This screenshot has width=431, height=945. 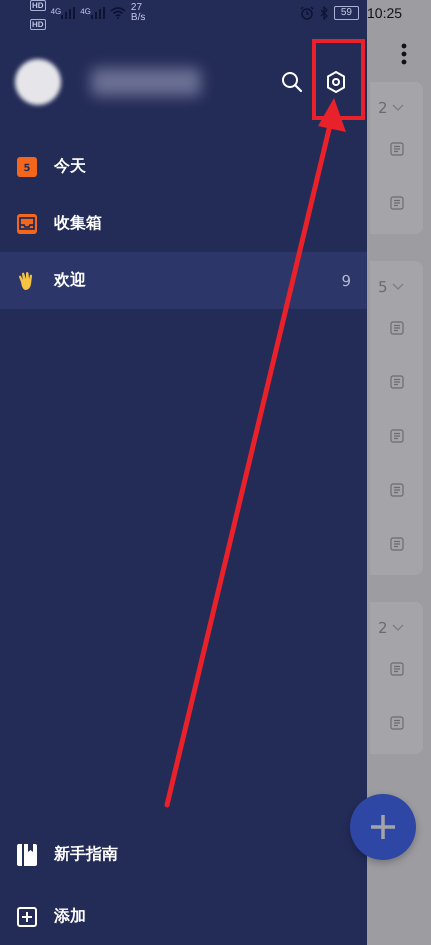 I want to click on alarm-icon, so click(x=307, y=13).